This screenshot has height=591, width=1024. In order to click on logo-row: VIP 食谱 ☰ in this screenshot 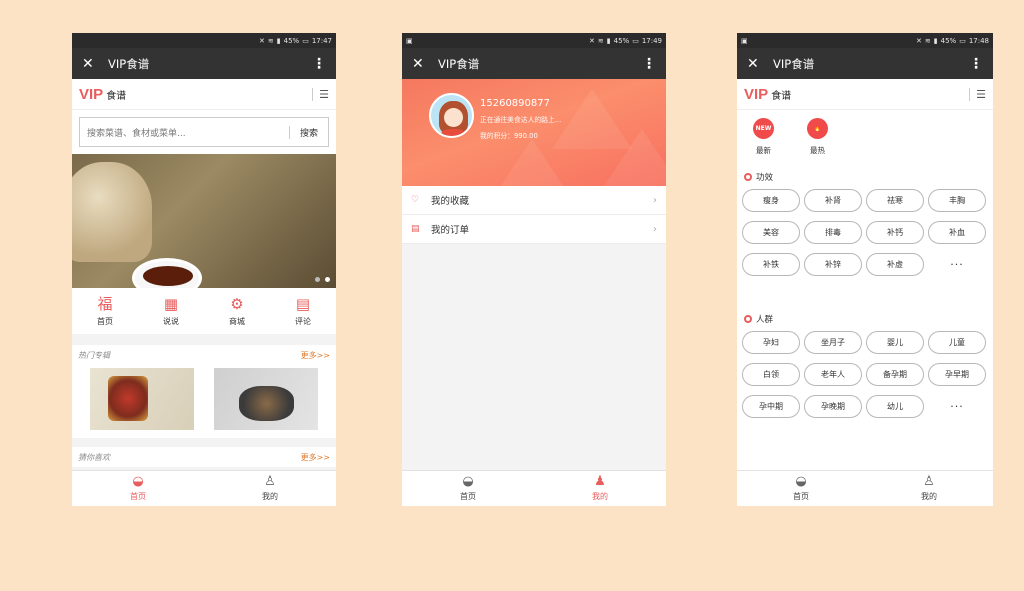, I will do `click(865, 94)`.